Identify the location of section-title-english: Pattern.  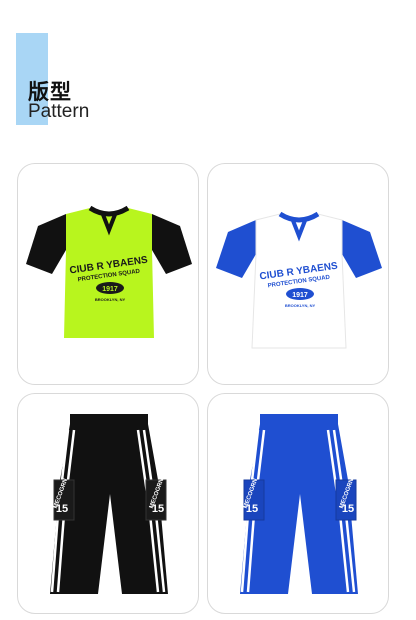
(59, 111).